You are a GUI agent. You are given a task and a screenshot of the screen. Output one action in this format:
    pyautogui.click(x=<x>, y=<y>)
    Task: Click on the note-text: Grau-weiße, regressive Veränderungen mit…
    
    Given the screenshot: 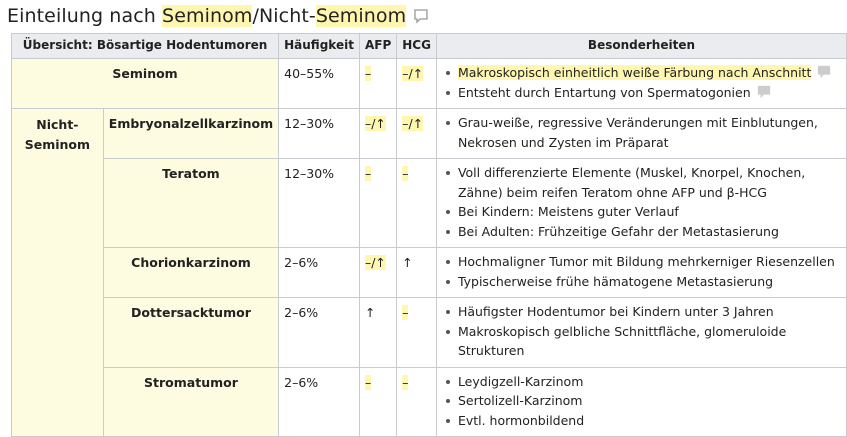 What is the action you would take?
    pyautogui.click(x=637, y=132)
    